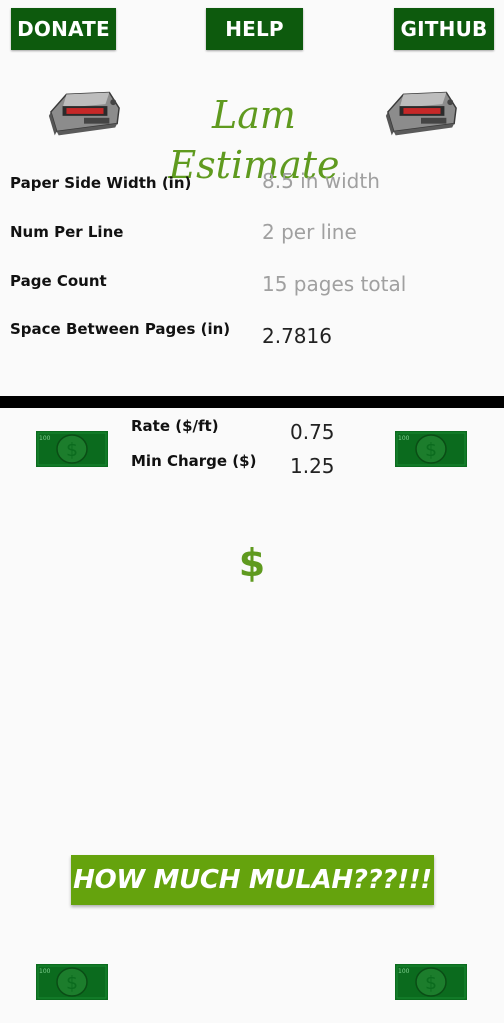 This screenshot has width=504, height=1023. What do you see at coordinates (444, 29) in the screenshot?
I see `github-button: GITHUB` at bounding box center [444, 29].